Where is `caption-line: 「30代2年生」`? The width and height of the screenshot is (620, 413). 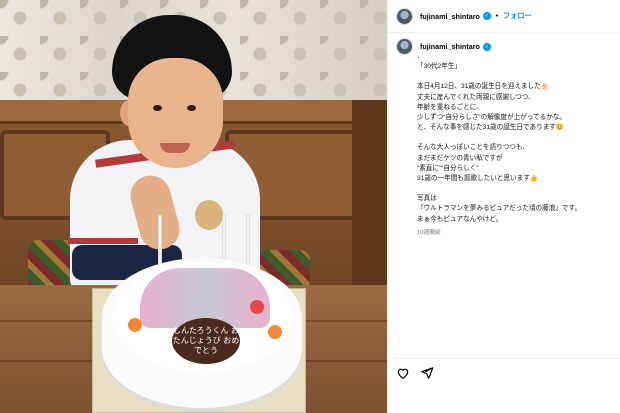 caption-line: 「30代2年生」 is located at coordinates (439, 67).